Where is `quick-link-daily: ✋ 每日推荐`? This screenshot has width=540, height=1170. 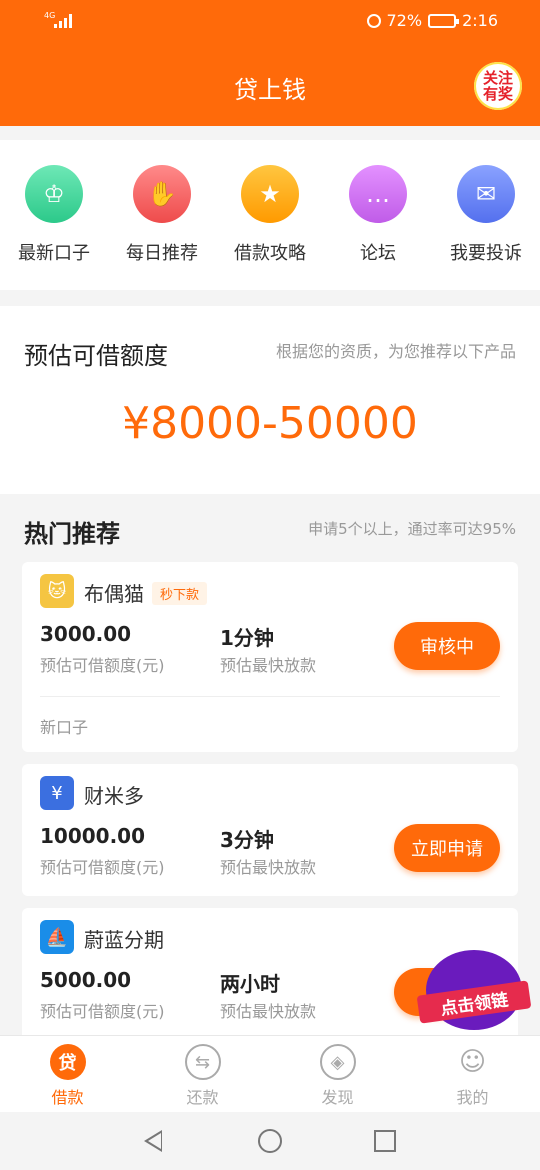
quick-link-daily: ✋ 每日推荐 is located at coordinates (162, 215).